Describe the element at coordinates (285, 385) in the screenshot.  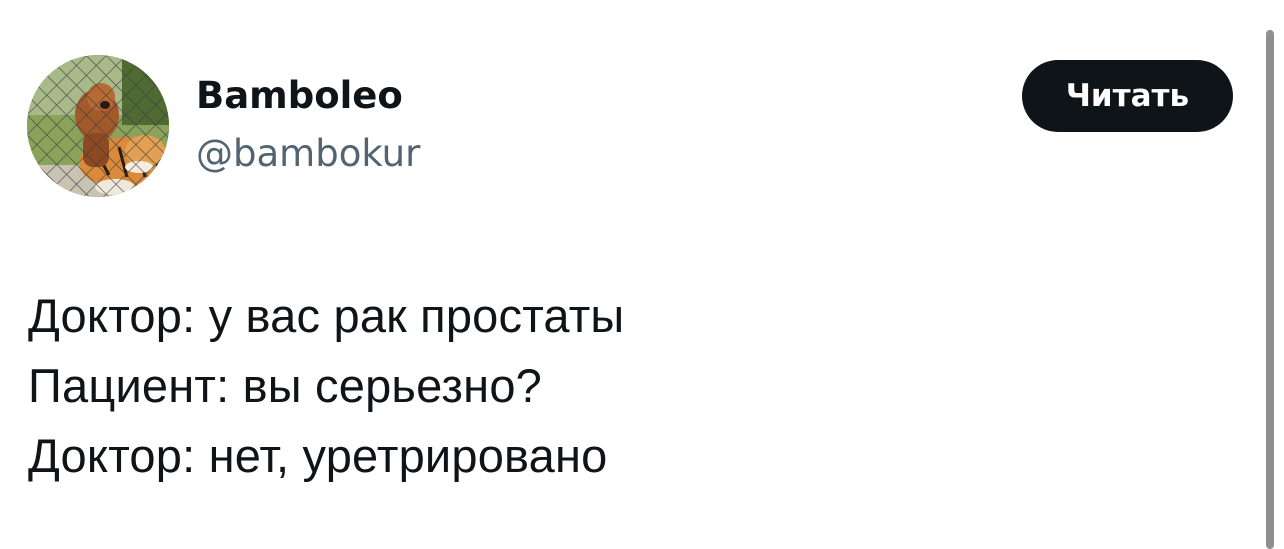
I see `tweet-line-2: Пациент: вы серьезно?` at that location.